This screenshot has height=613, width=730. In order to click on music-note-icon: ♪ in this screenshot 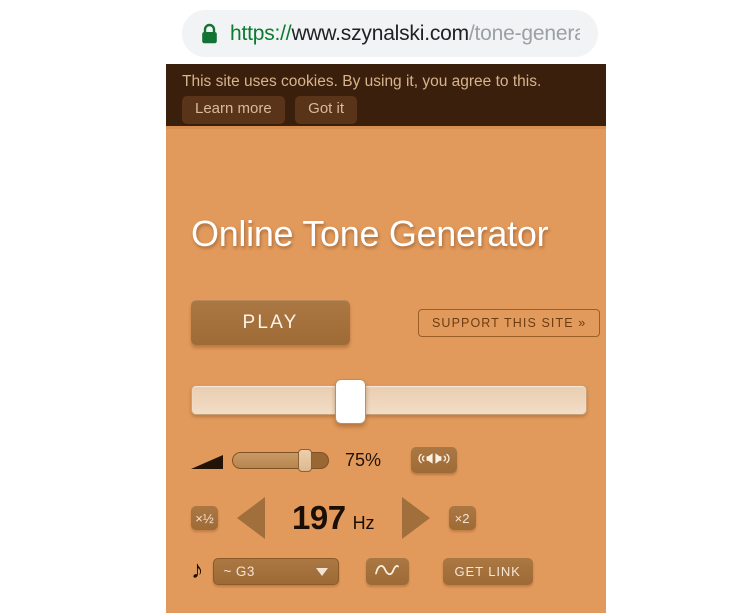, I will do `click(197, 570)`.